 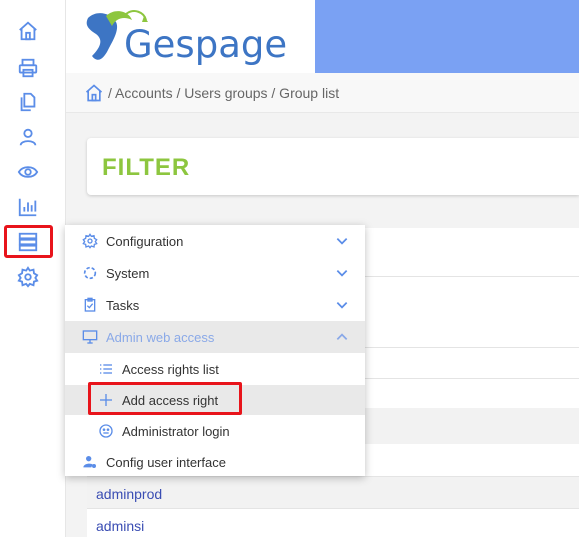 I want to click on menu-item-access-rights-list: Access rights list, so click(x=215, y=369).